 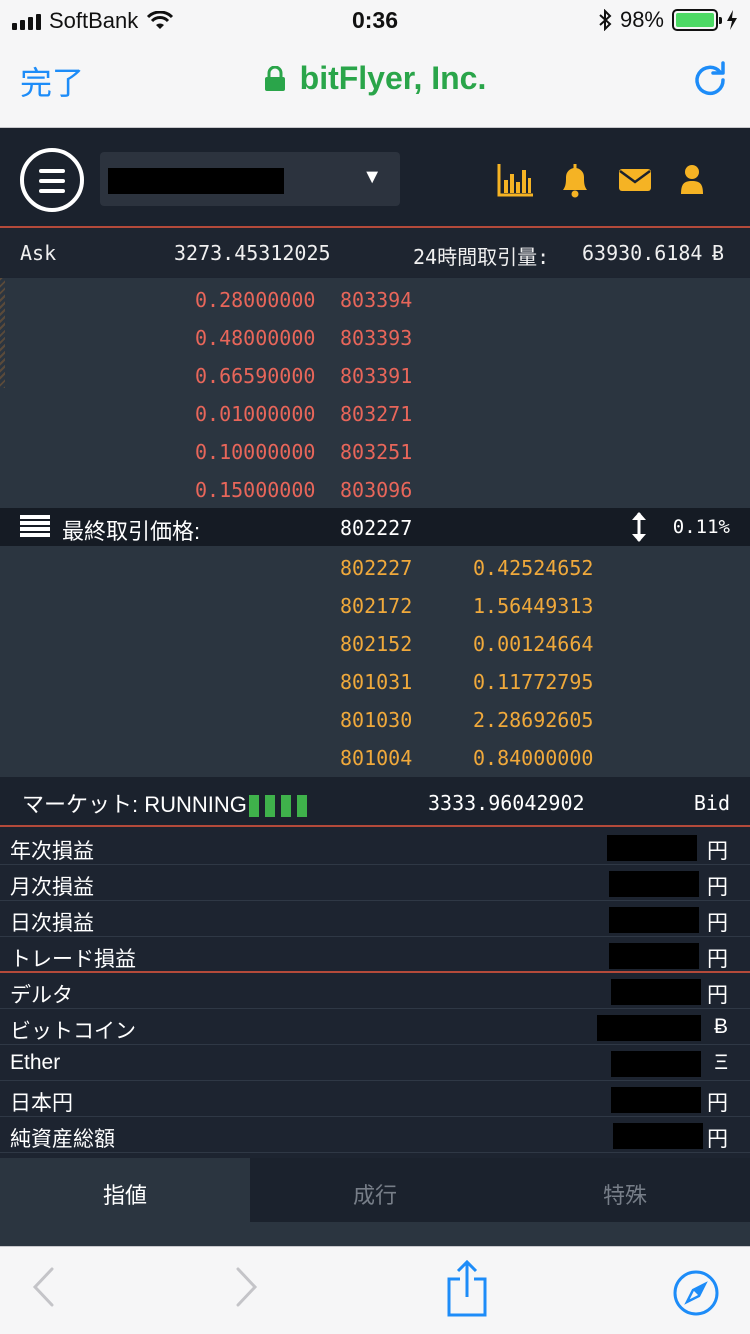 I want to click on balance-unit: Ξ, so click(x=721, y=1062).